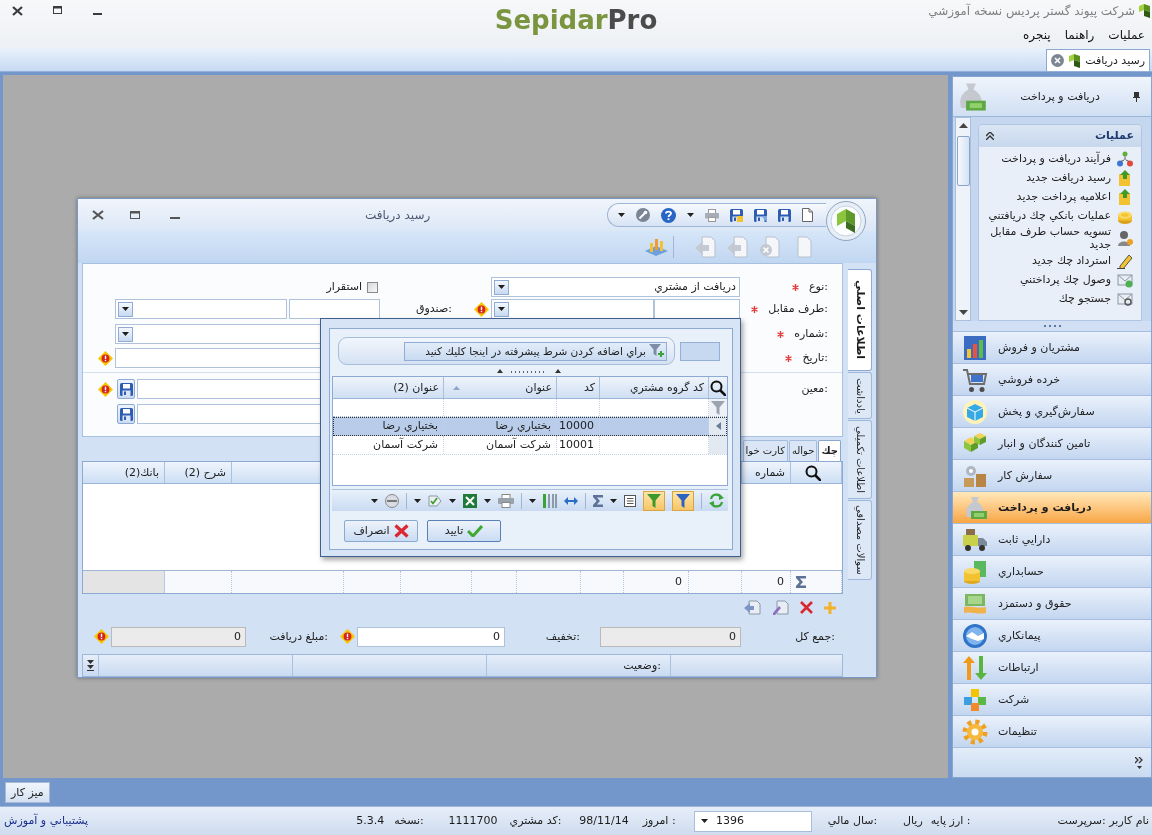  What do you see at coordinates (1052, 475) in the screenshot?
I see `module-button: سفارش كار` at bounding box center [1052, 475].